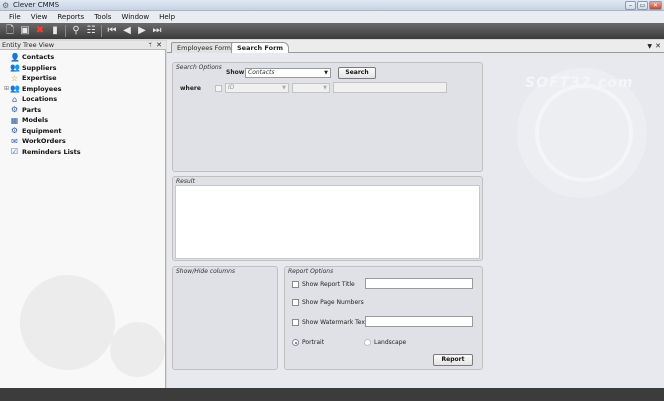 The width and height of the screenshot is (664, 401). I want to click on where-checkbox, so click(218, 88).